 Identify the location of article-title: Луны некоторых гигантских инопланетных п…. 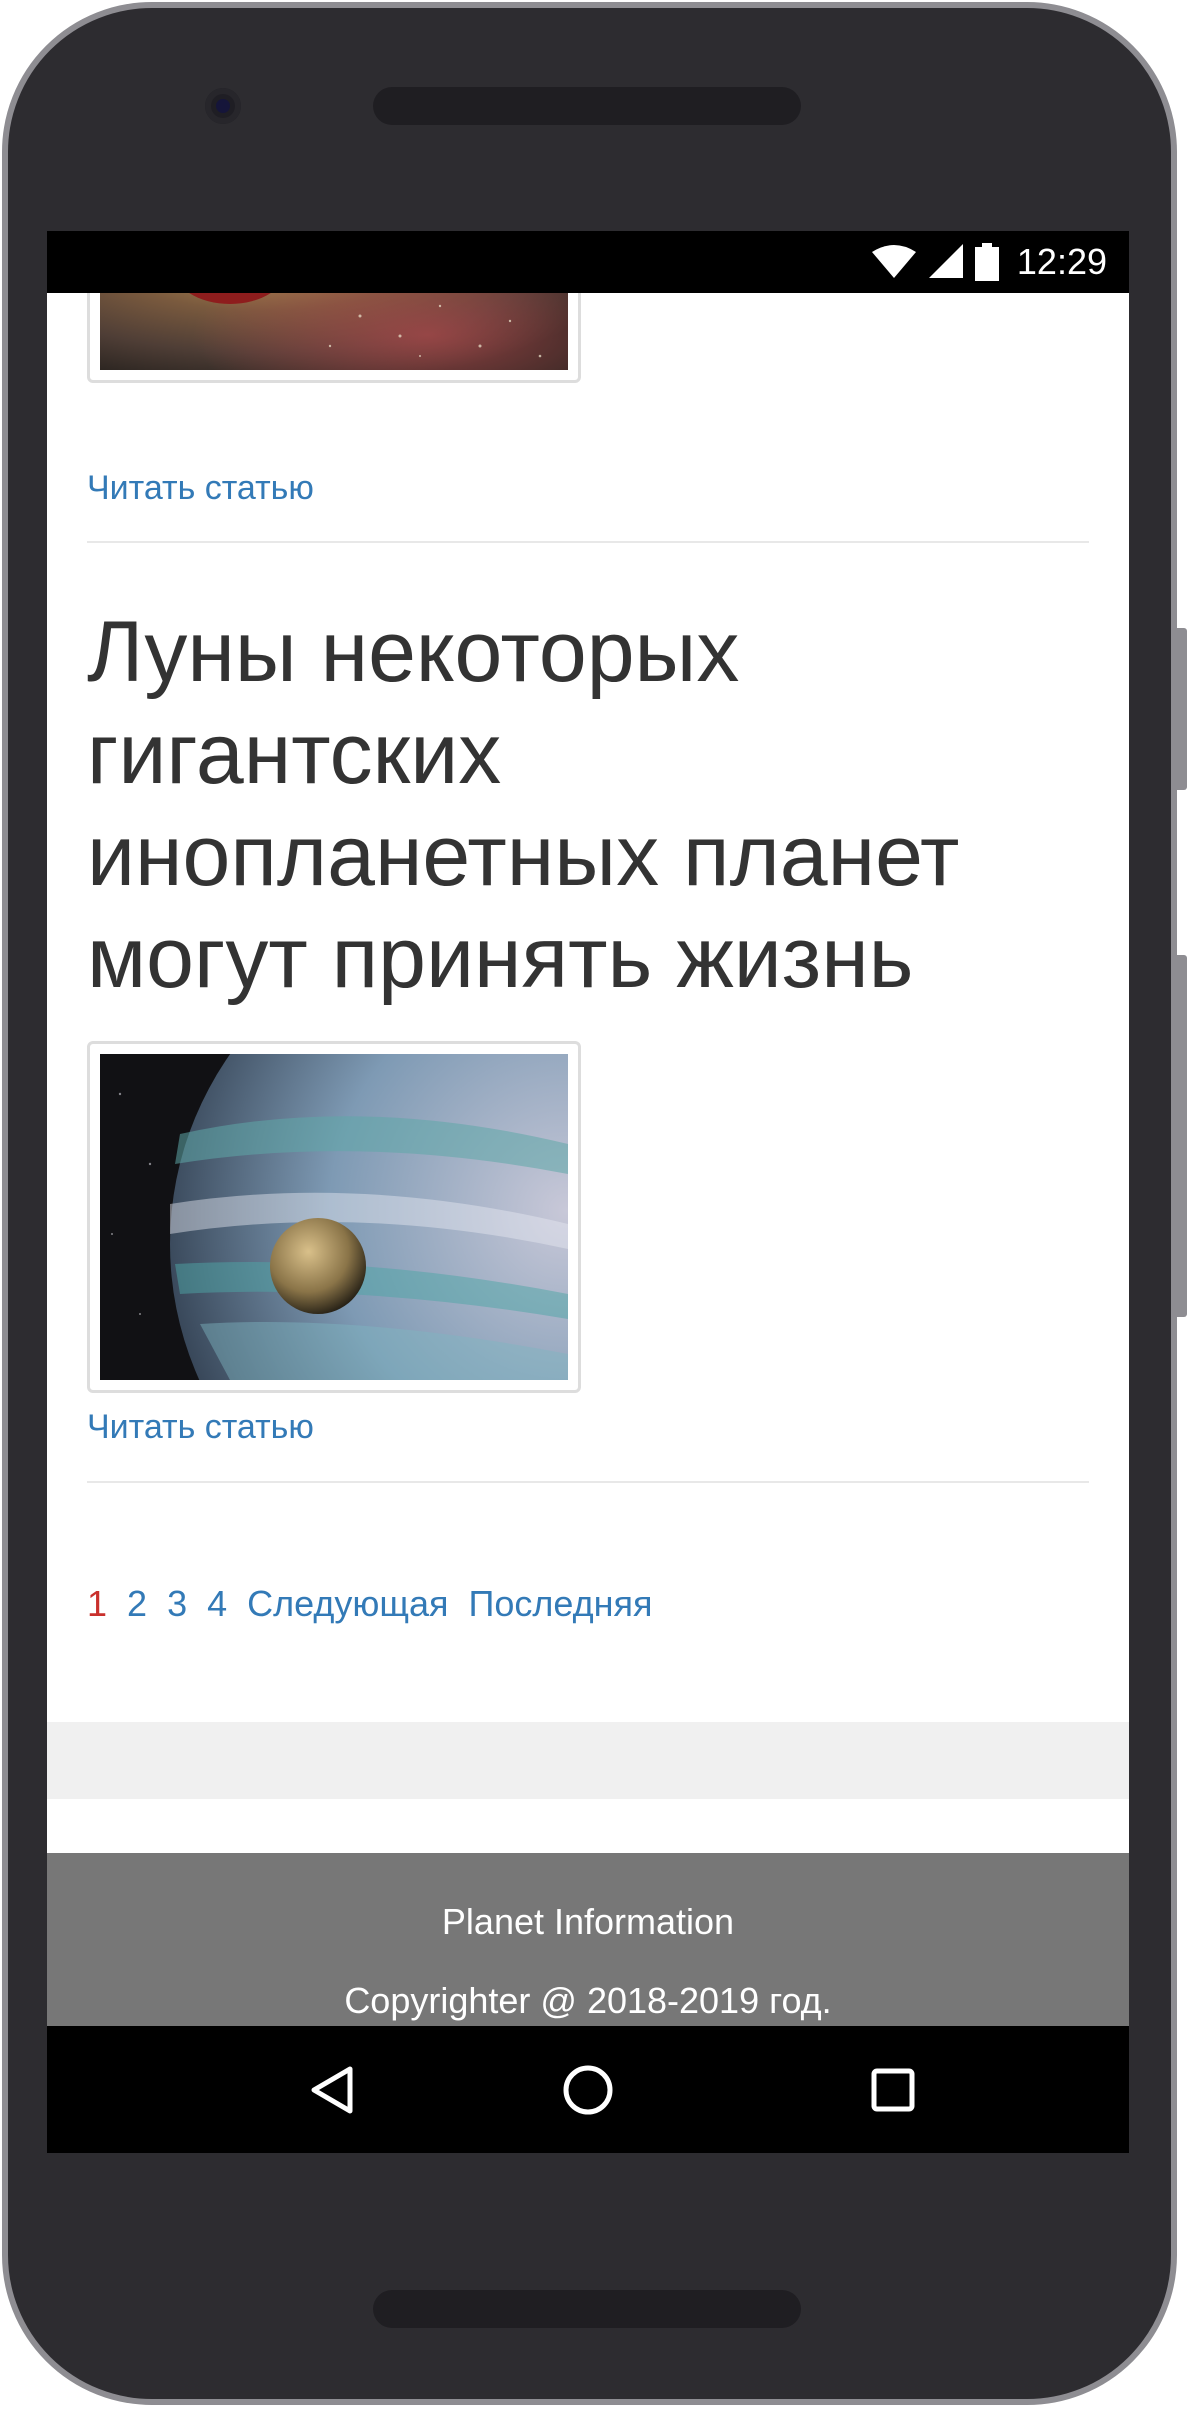
(588, 805).